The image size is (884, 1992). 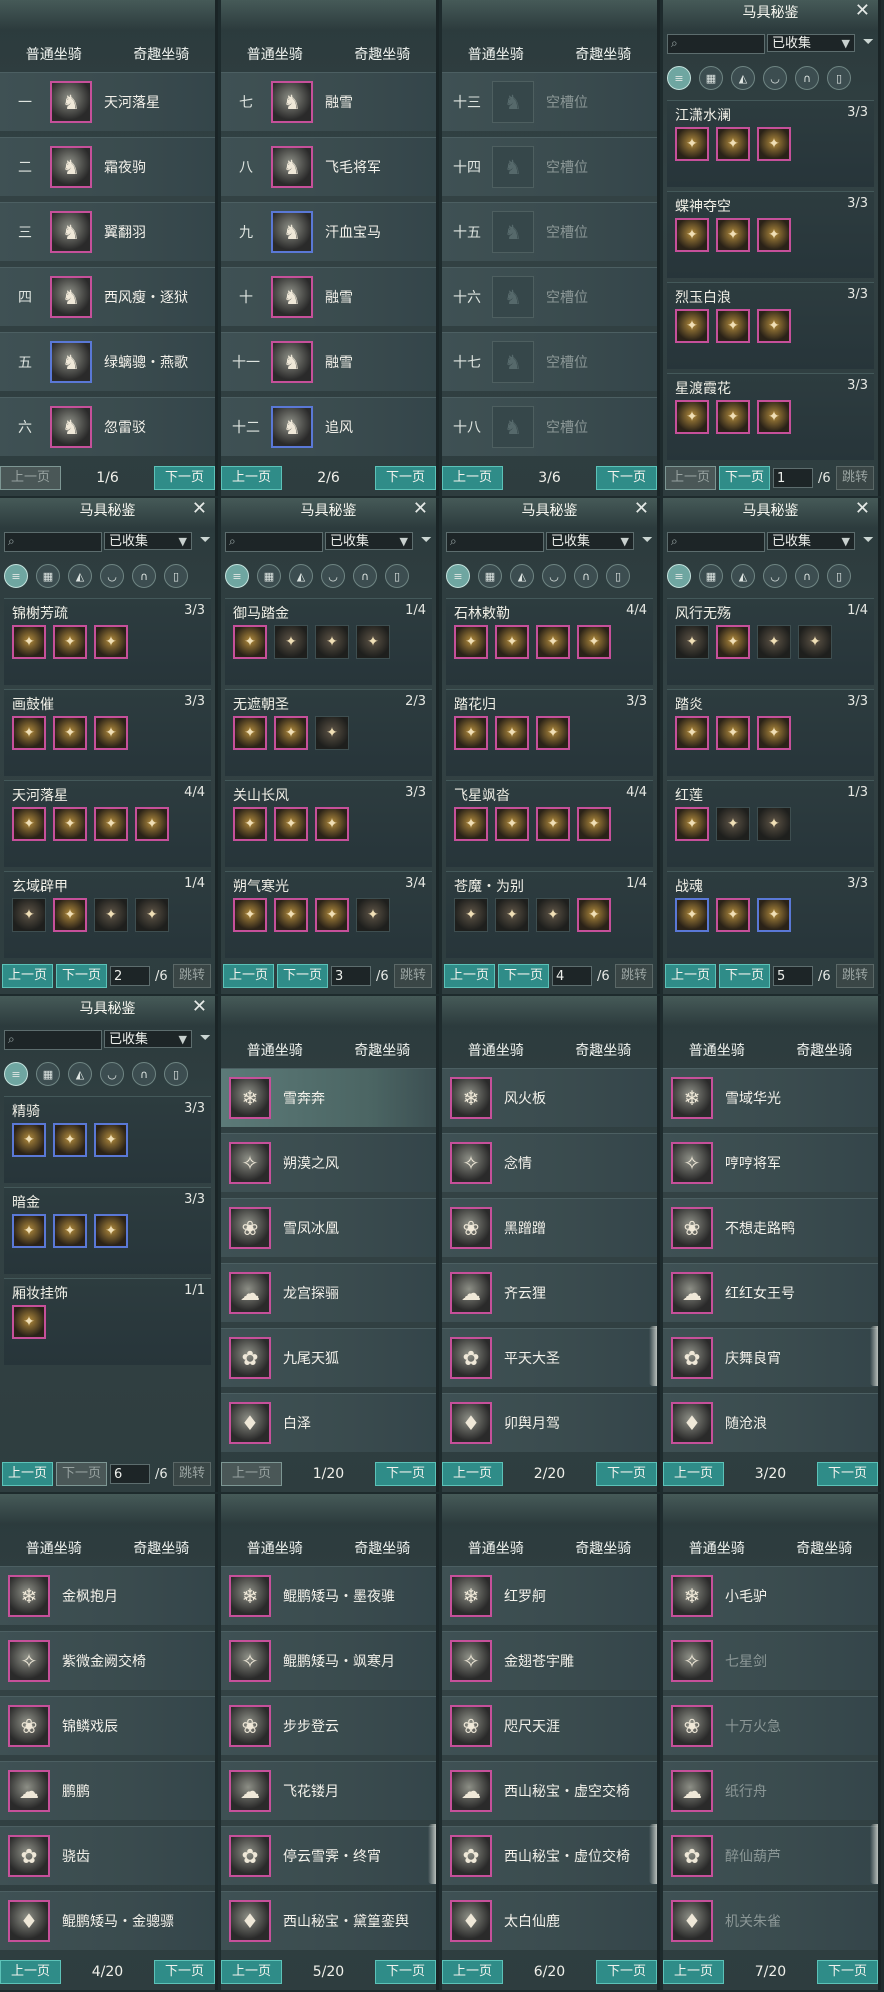 What do you see at coordinates (770, 416) in the screenshot?
I see `equipment-set: 星渡霞花 3/3 ✦ ✦ ✦` at bounding box center [770, 416].